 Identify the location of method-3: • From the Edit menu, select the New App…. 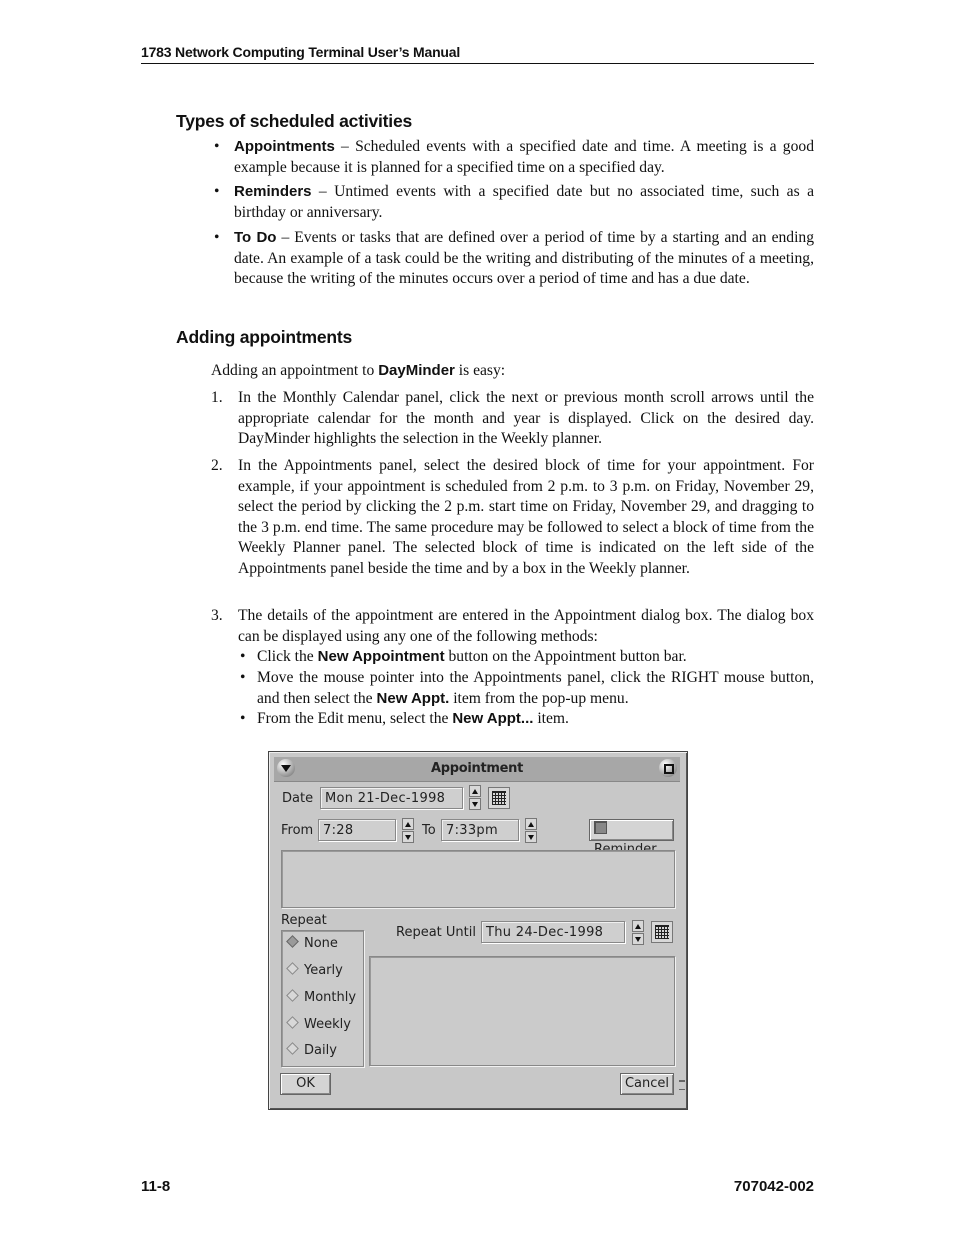
(527, 719).